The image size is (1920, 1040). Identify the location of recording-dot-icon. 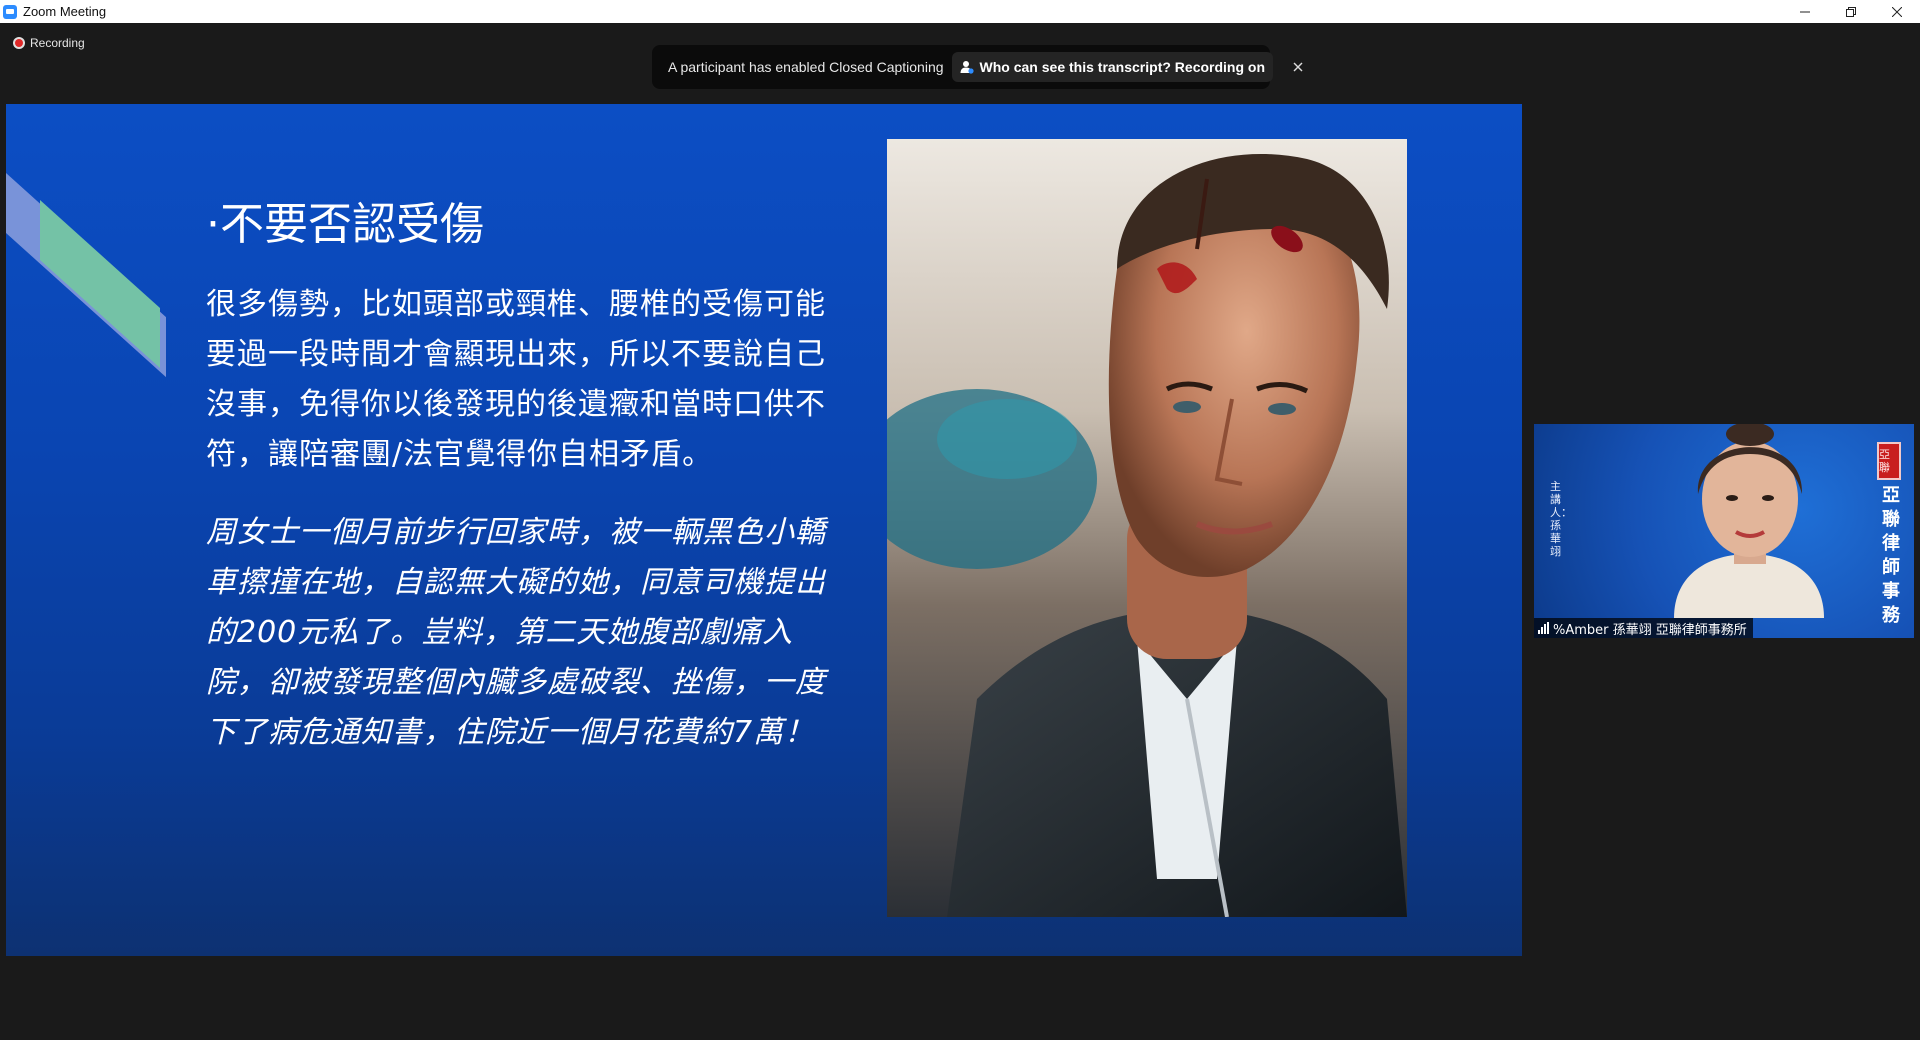
(19, 43).